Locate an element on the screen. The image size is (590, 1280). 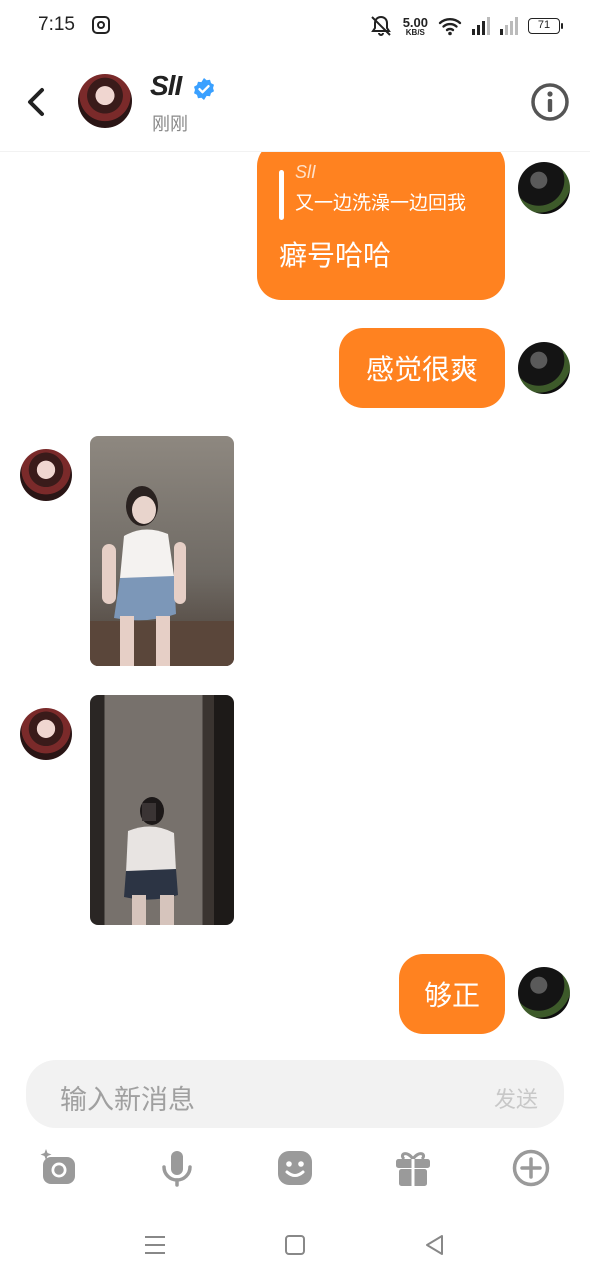
info-icon is located at coordinates (550, 102).